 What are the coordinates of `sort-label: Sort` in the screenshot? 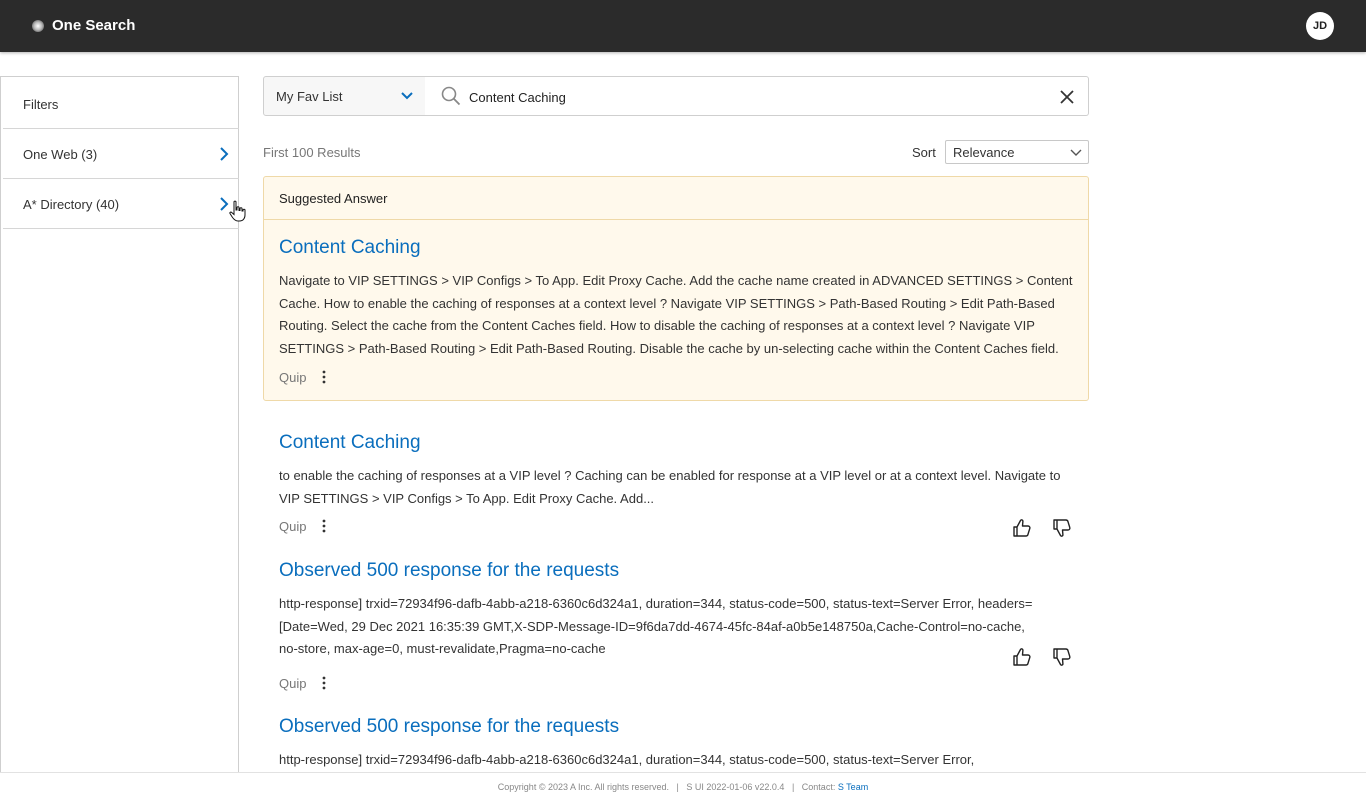 It's located at (924, 152).